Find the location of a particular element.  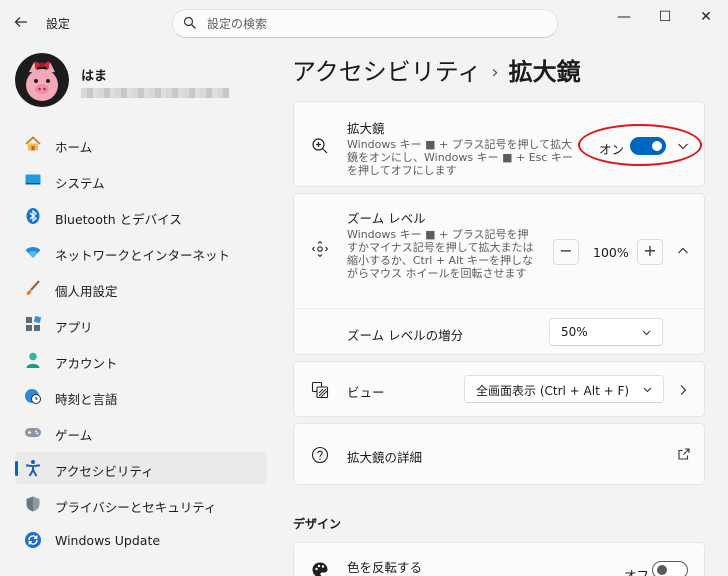

apps-icon is located at coordinates (34, 323).